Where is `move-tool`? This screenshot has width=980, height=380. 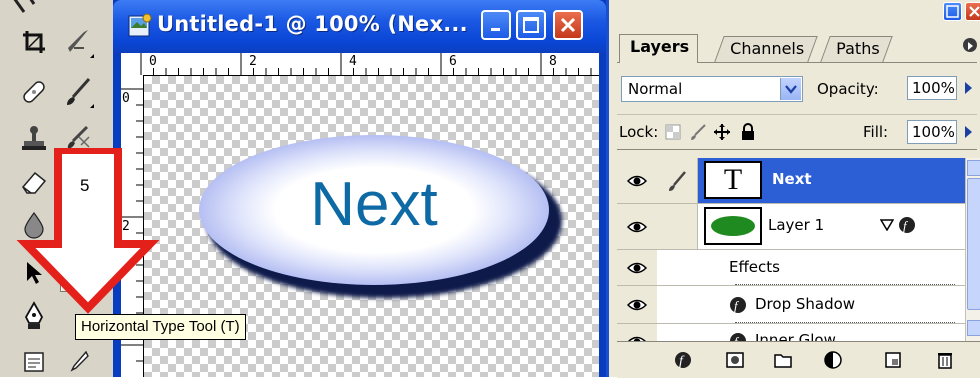
move-tool is located at coordinates (24, 13).